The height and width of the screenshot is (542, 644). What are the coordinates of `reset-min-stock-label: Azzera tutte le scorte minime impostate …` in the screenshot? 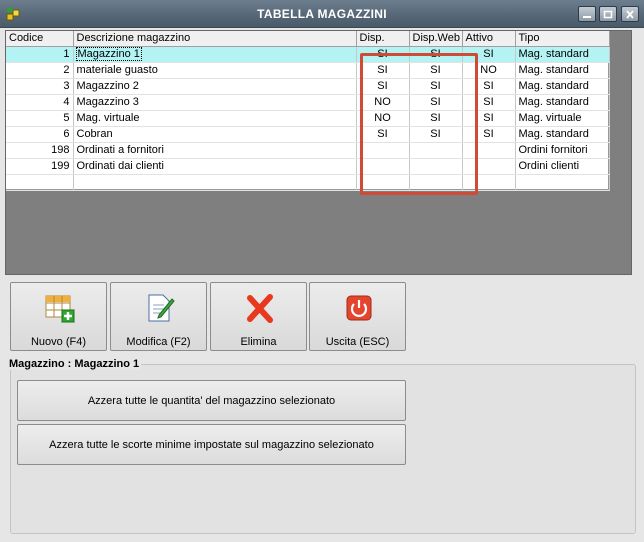 It's located at (211, 444).